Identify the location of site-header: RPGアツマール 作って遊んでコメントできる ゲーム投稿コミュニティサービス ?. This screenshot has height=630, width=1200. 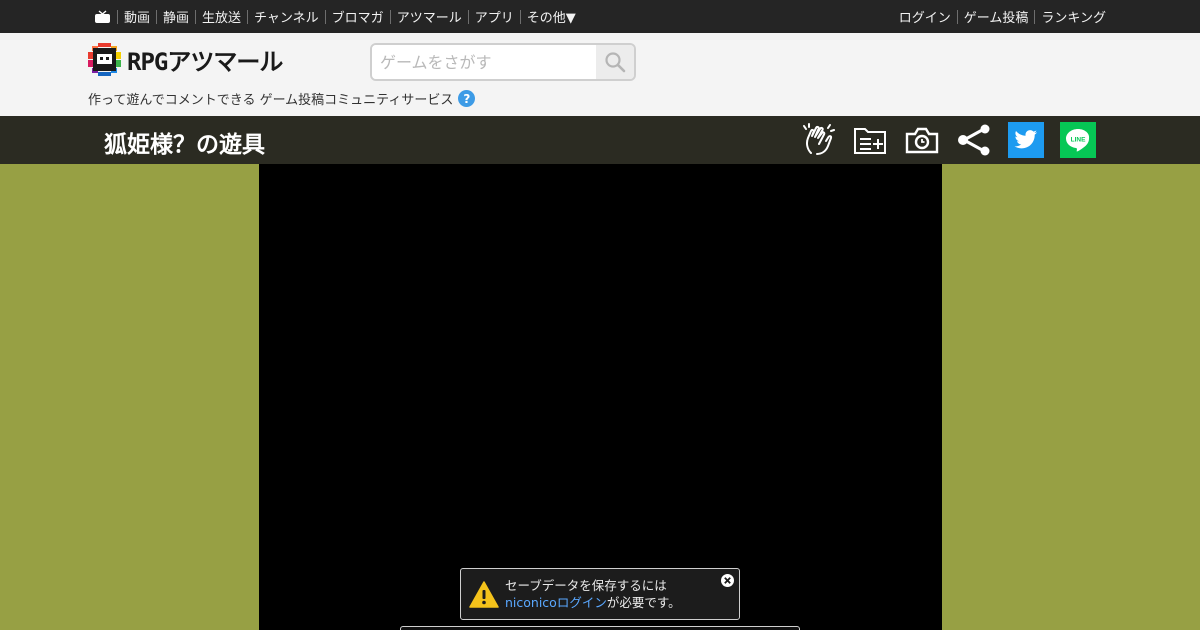
(600, 74).